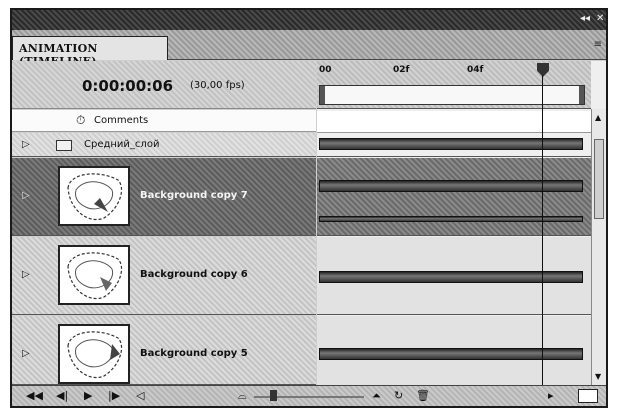 The width and height of the screenshot is (617, 418). What do you see at coordinates (88, 395) in the screenshot?
I see `play-icon: ▶` at bounding box center [88, 395].